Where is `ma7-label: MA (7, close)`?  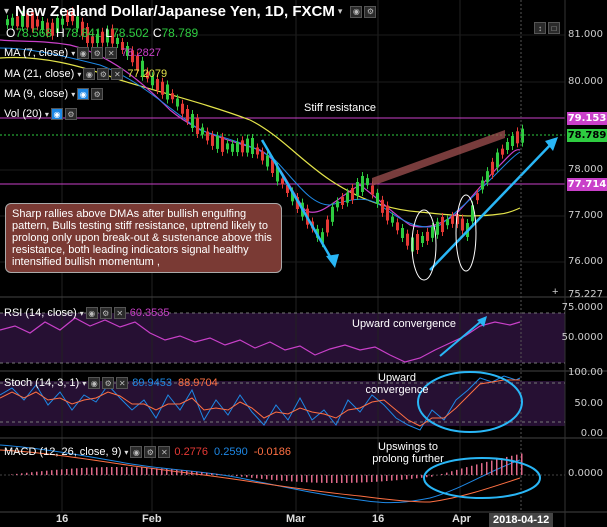
ma7-label: MA (7, close) is located at coordinates (36, 53).